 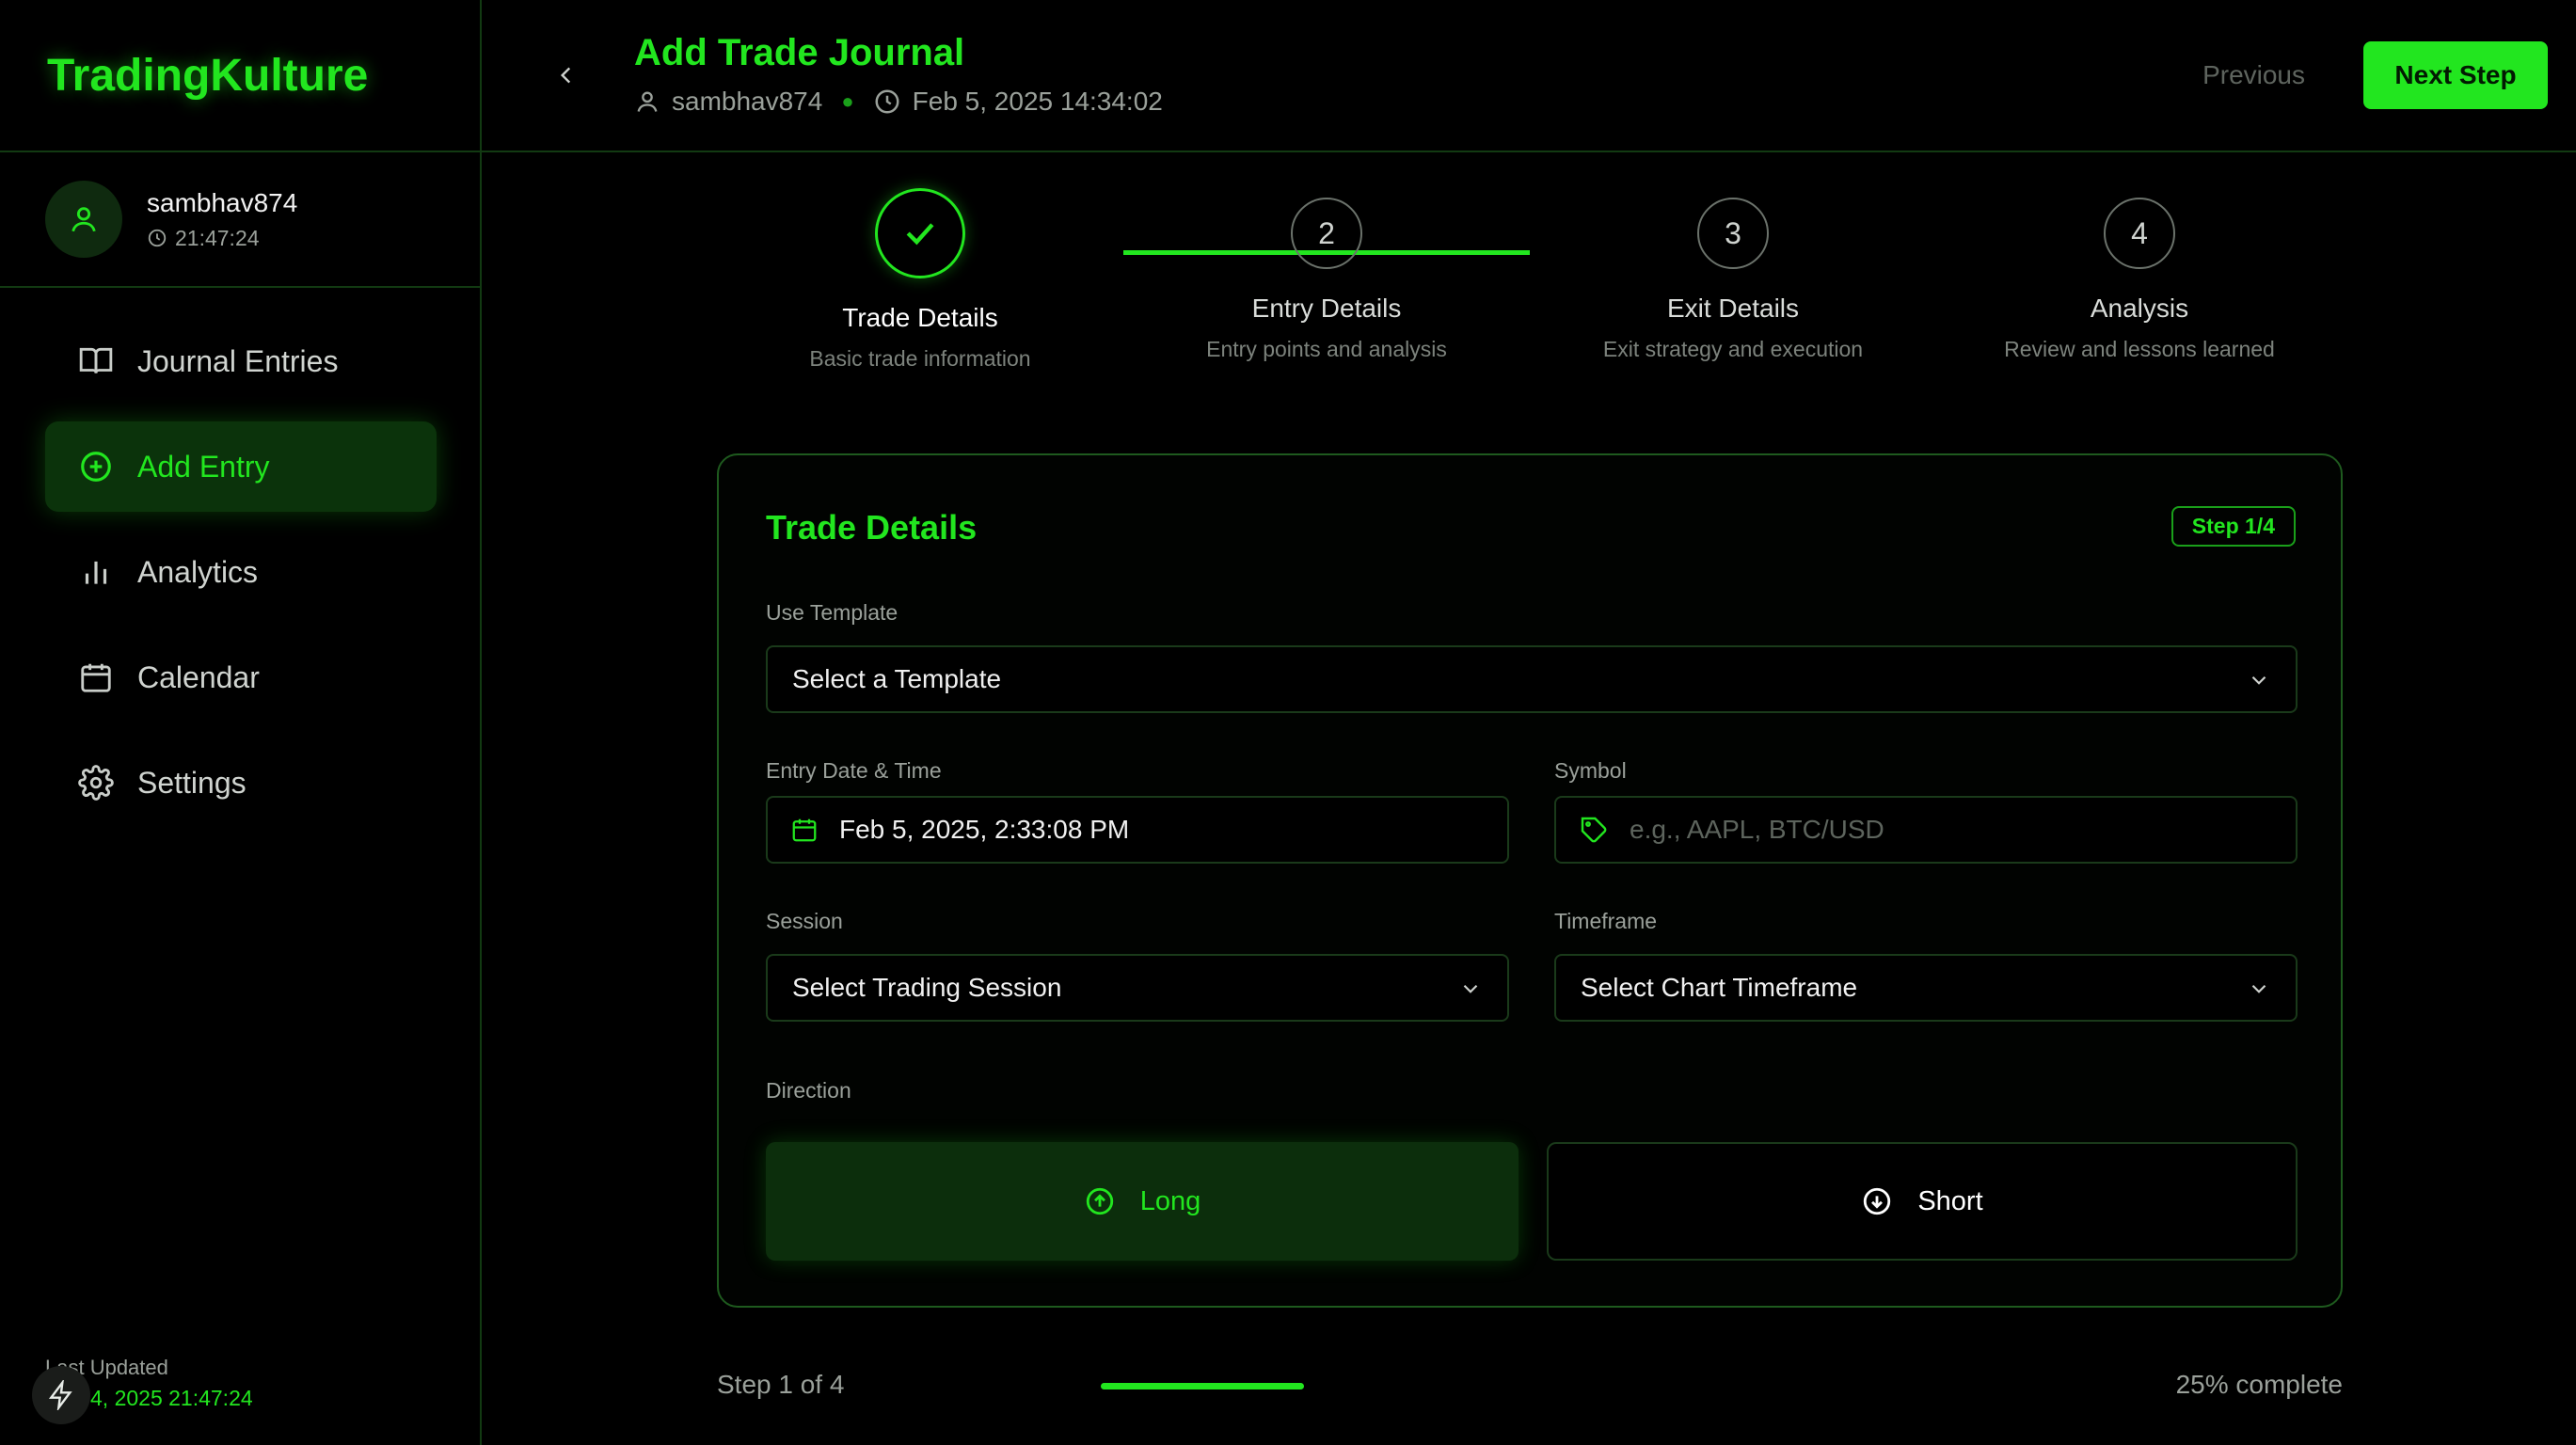 What do you see at coordinates (1720, 988) in the screenshot?
I see `timeframe-select-value: Select Chart Timeframe` at bounding box center [1720, 988].